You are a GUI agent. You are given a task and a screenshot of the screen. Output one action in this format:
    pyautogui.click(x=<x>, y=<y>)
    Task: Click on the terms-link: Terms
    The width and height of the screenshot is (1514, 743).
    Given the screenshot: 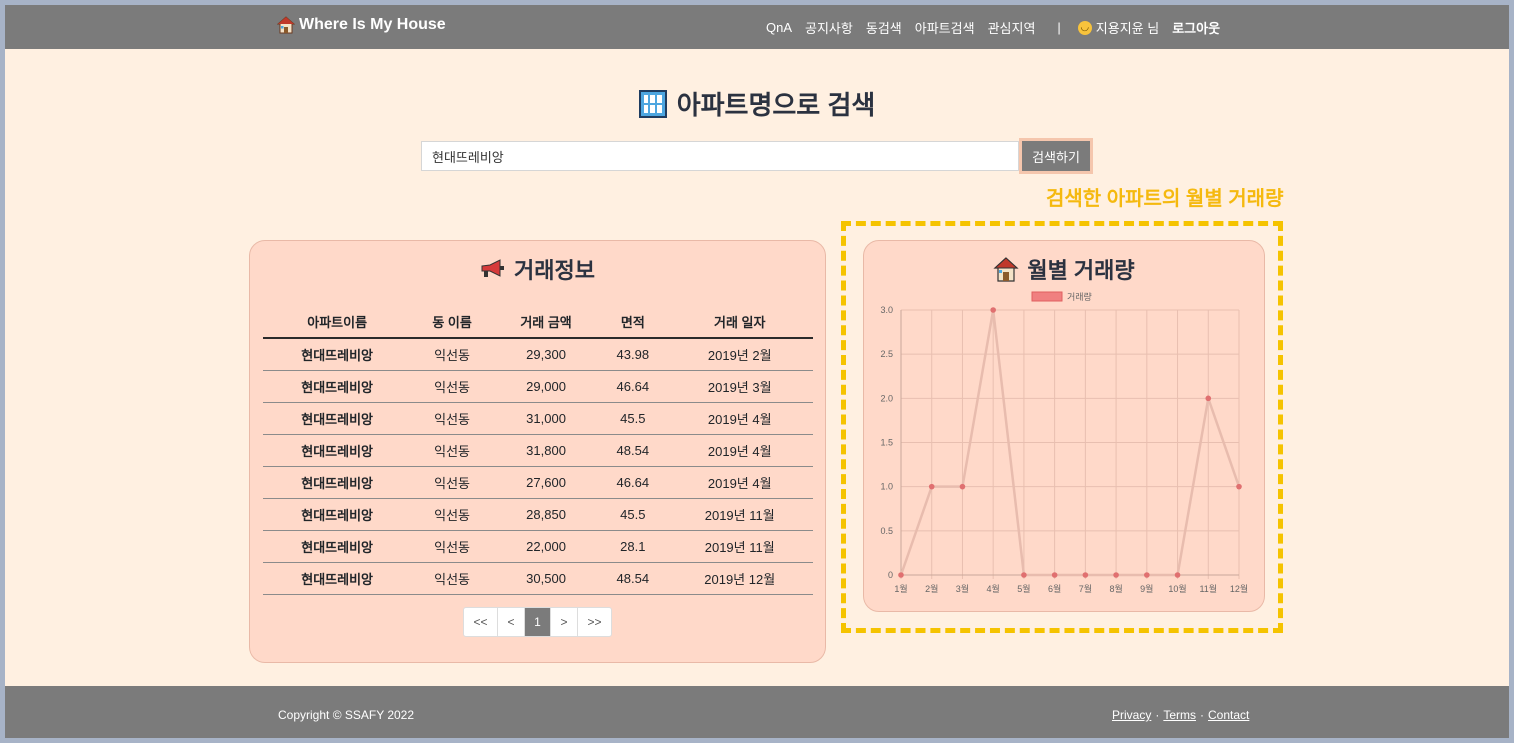 What is the action you would take?
    pyautogui.click(x=1179, y=715)
    